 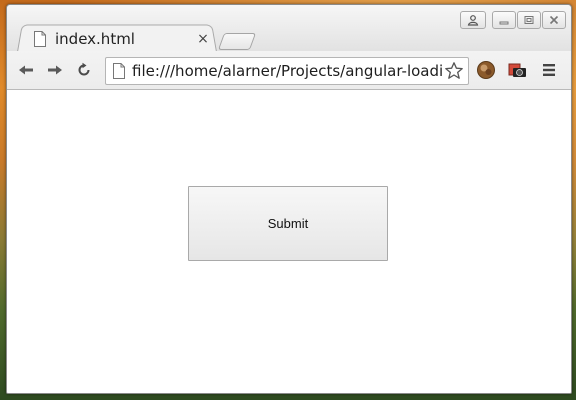 I want to click on menu-icon, so click(x=549, y=70).